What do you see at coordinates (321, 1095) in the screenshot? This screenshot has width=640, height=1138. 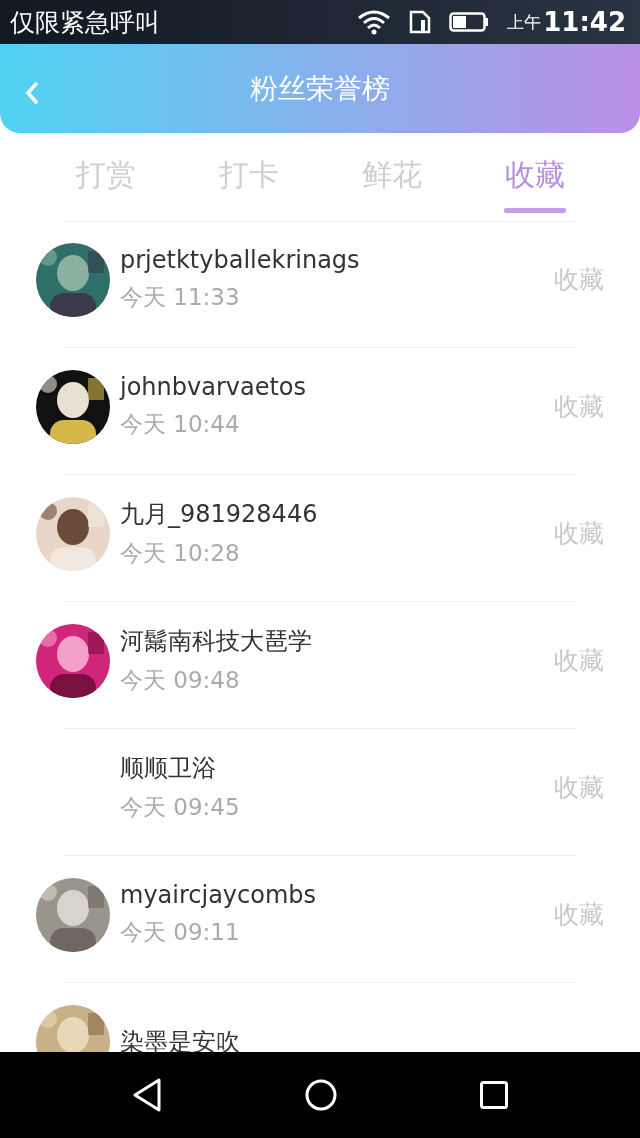 I see `home-nav-icon` at bounding box center [321, 1095].